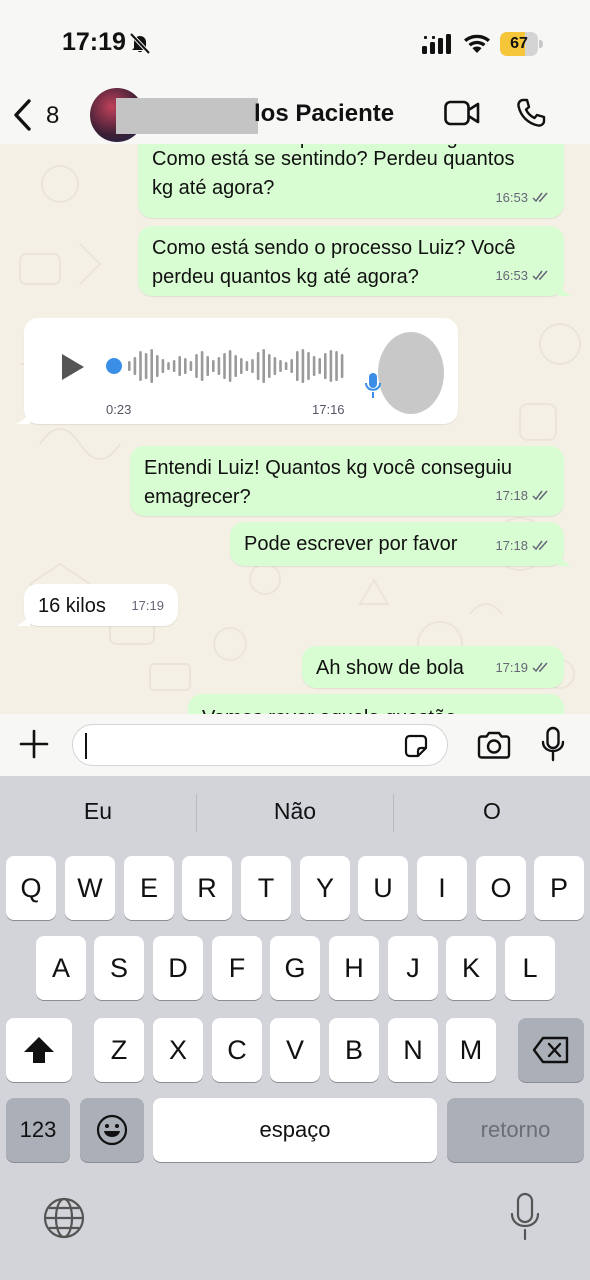  I want to click on sticker-icon, so click(416, 746).